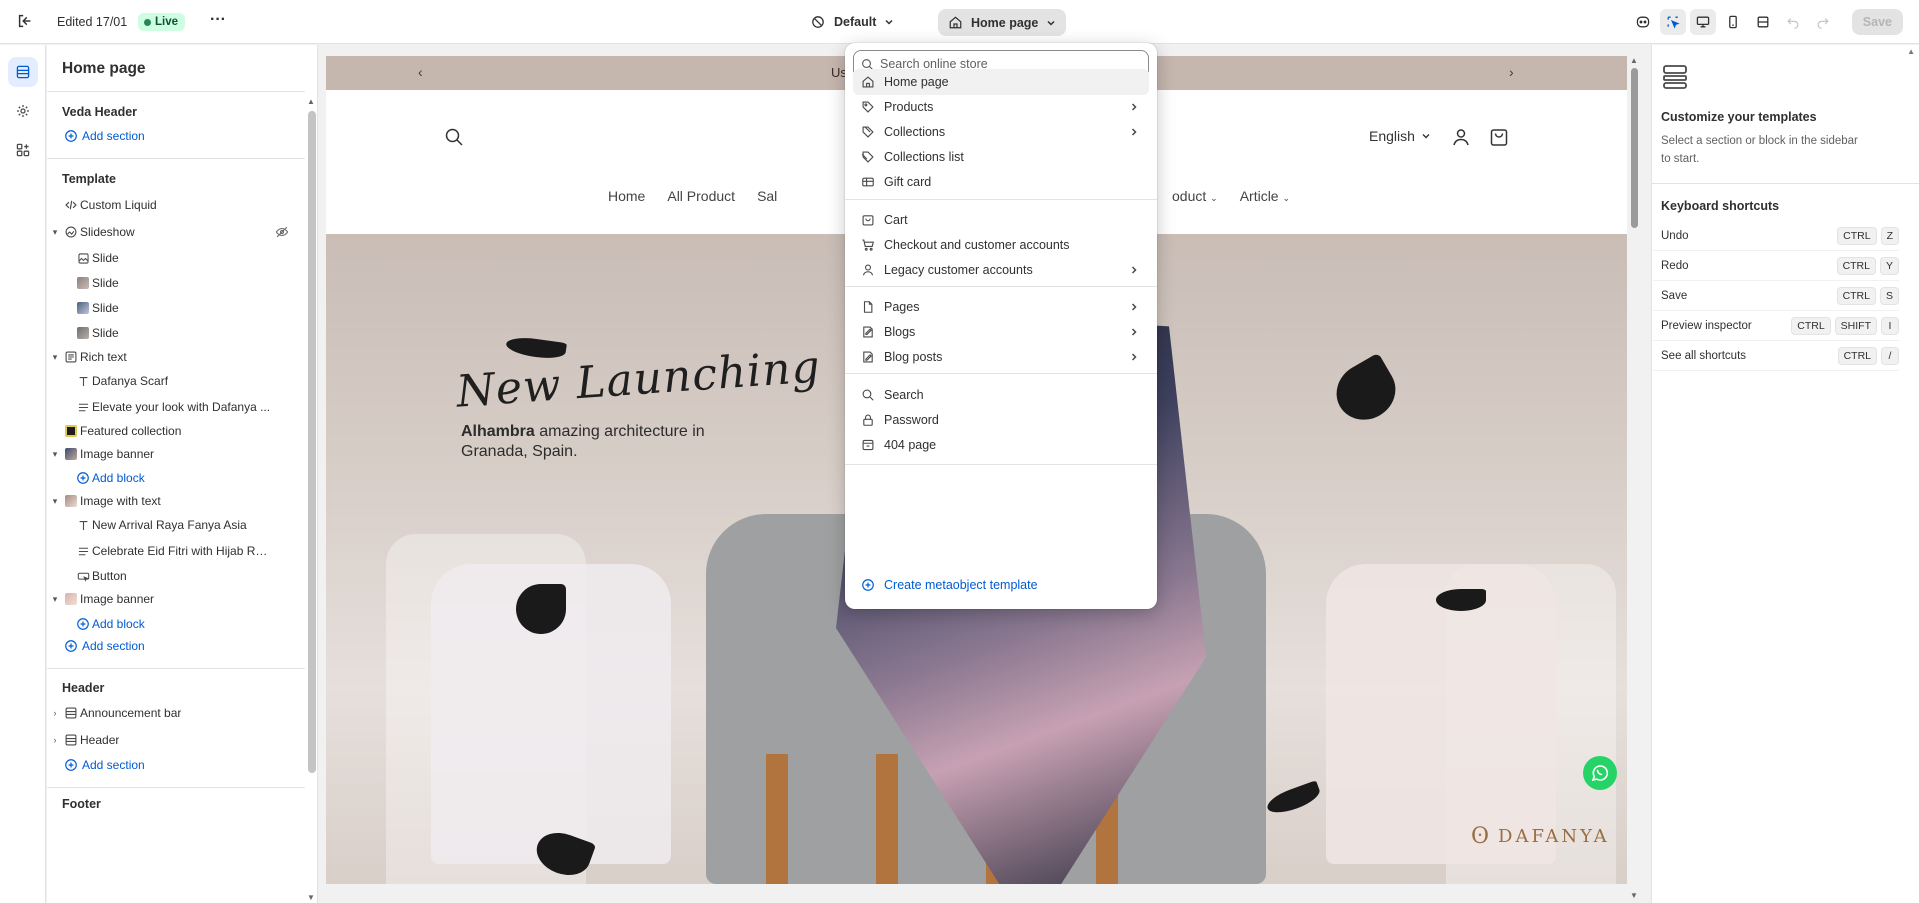 The height and width of the screenshot is (903, 1919). Describe the element at coordinates (1877, 22) in the screenshot. I see `save-button: Save` at that location.